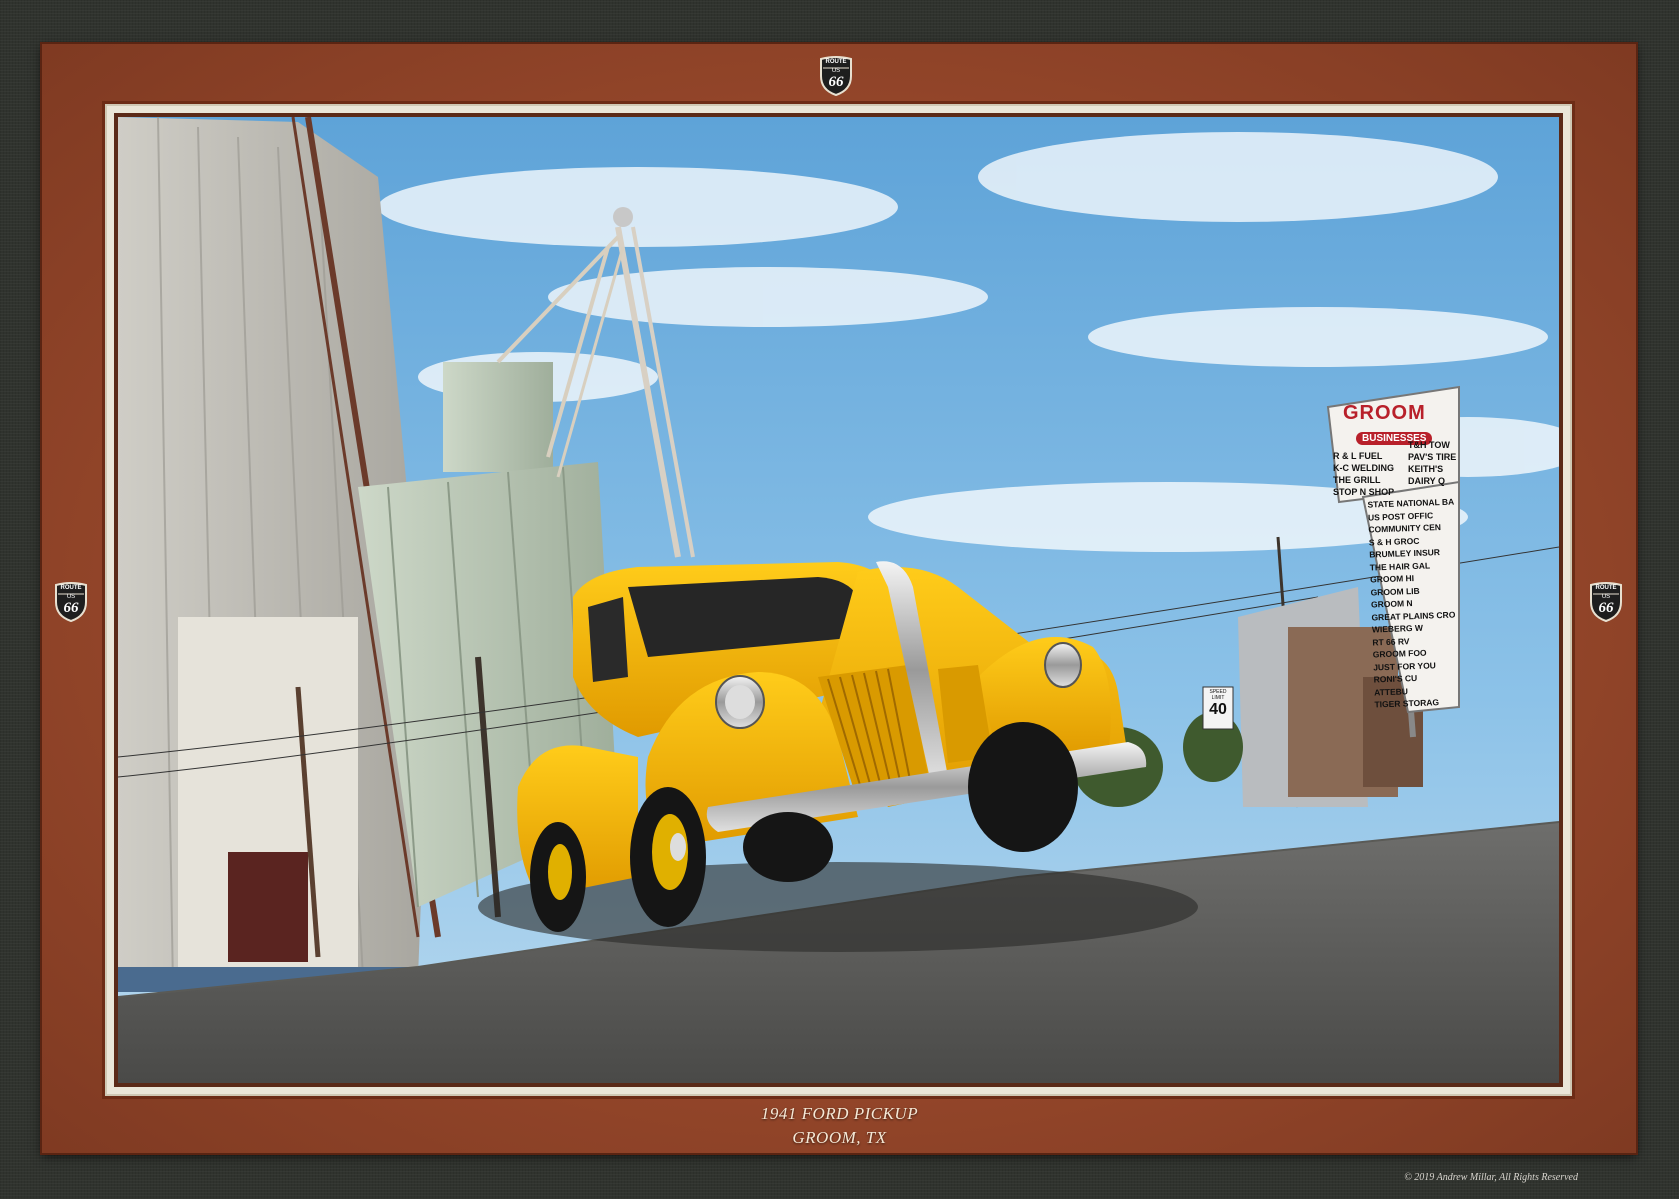 The image size is (1679, 1199). What do you see at coordinates (836, 62) in the screenshot?
I see `badge-top-label: ROUTE` at bounding box center [836, 62].